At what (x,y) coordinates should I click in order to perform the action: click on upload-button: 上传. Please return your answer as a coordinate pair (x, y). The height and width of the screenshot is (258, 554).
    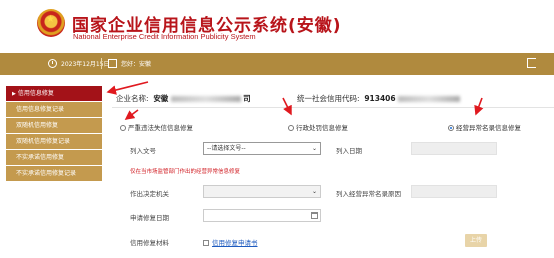
    Looking at the image, I should click on (476, 240).